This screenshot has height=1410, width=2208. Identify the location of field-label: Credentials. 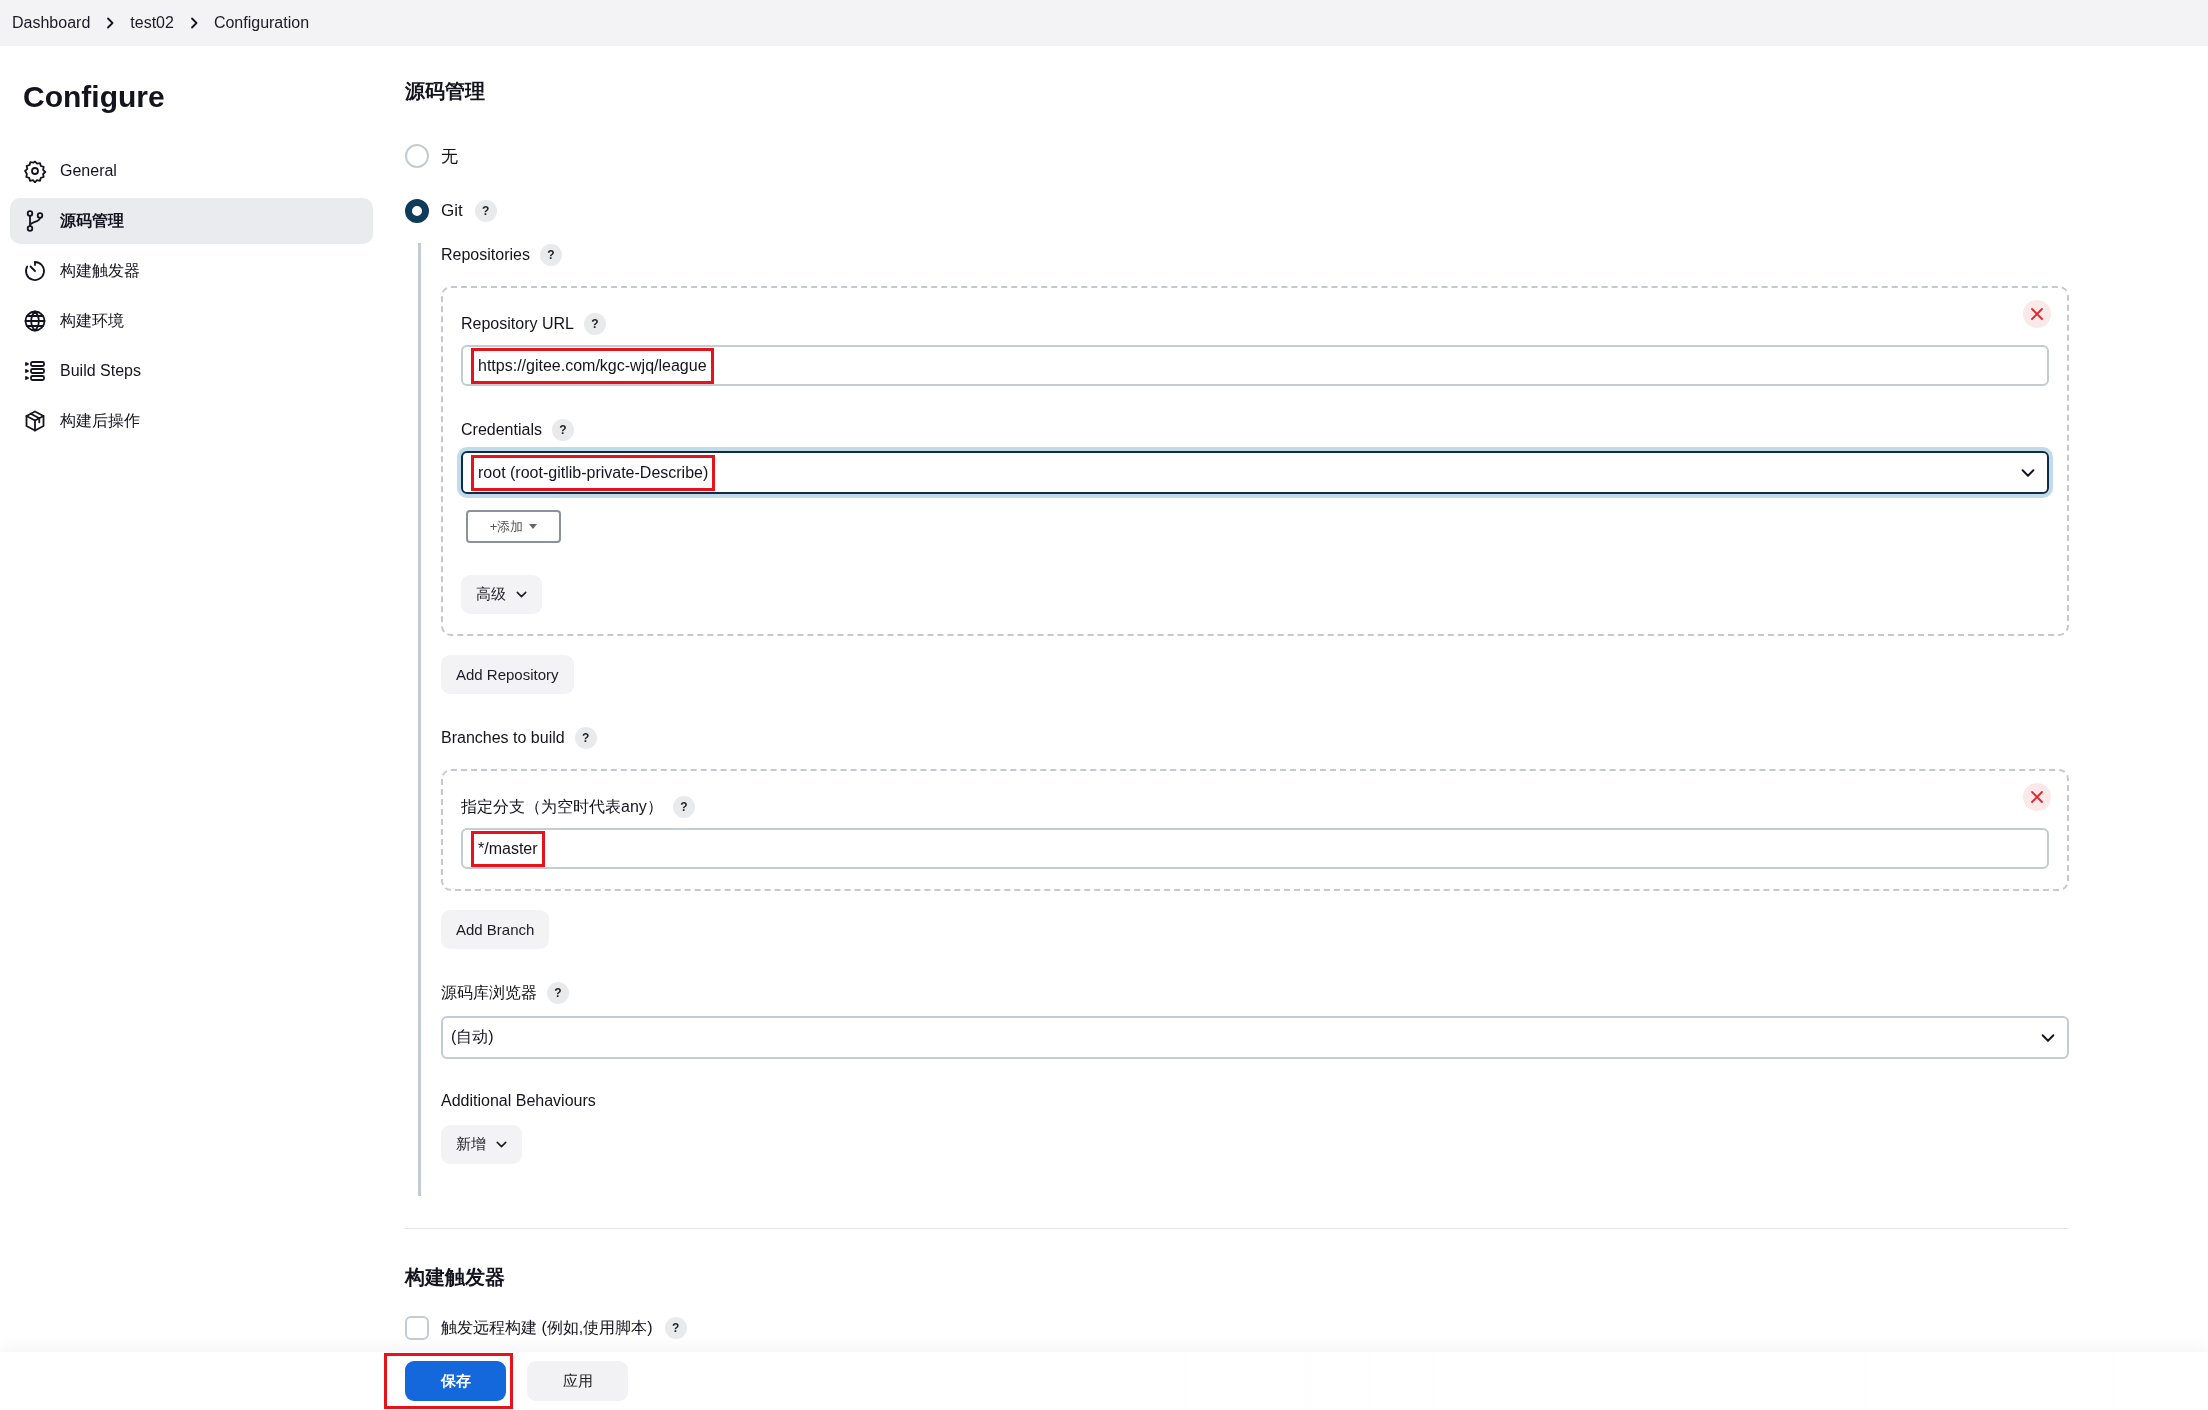
(501, 430).